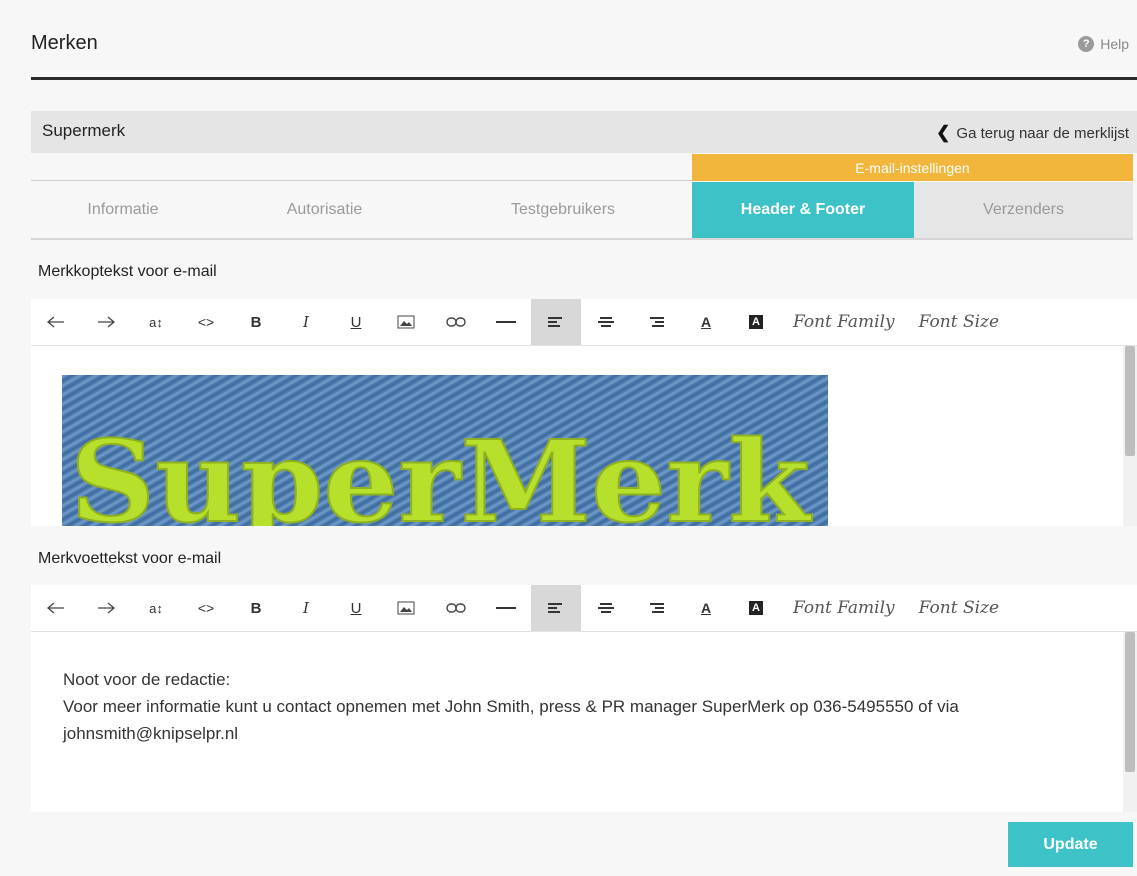 The image size is (1137, 876). What do you see at coordinates (1042, 133) in the screenshot?
I see `back-link-label: Ga terug naar de merklijst` at bounding box center [1042, 133].